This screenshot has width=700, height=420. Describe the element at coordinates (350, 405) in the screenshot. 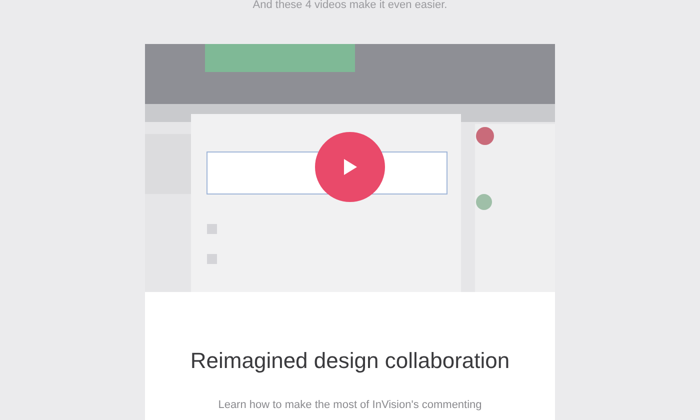

I see `description: Learn how to make the most of InVision's commenting` at that location.